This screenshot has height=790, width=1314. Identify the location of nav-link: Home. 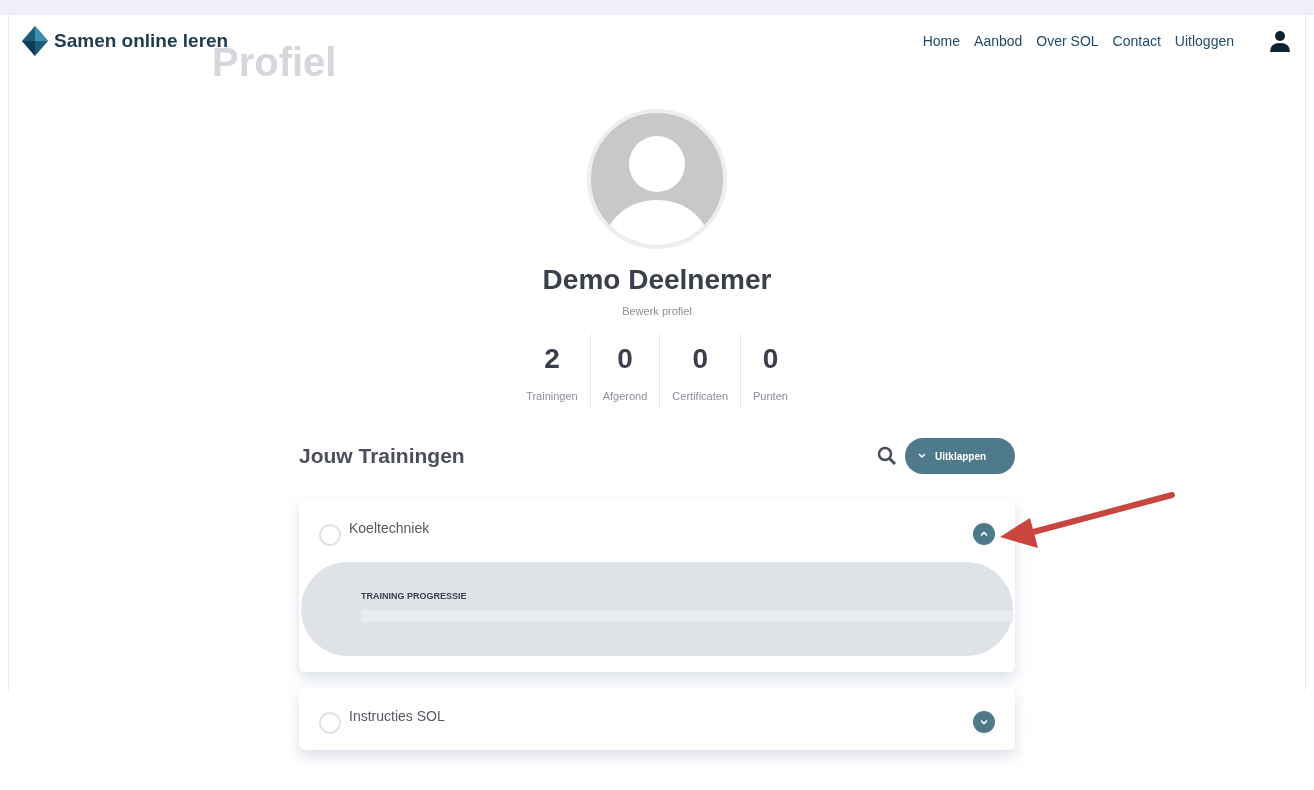
(941, 41).